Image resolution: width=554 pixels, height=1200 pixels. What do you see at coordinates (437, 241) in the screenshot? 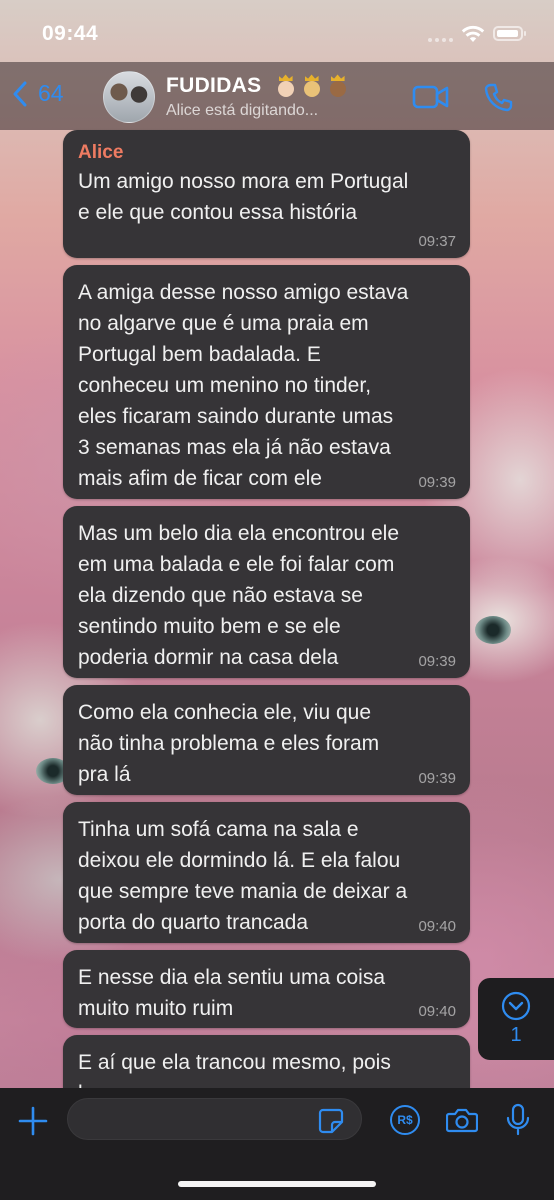
I see `message-time: 09:37` at bounding box center [437, 241].